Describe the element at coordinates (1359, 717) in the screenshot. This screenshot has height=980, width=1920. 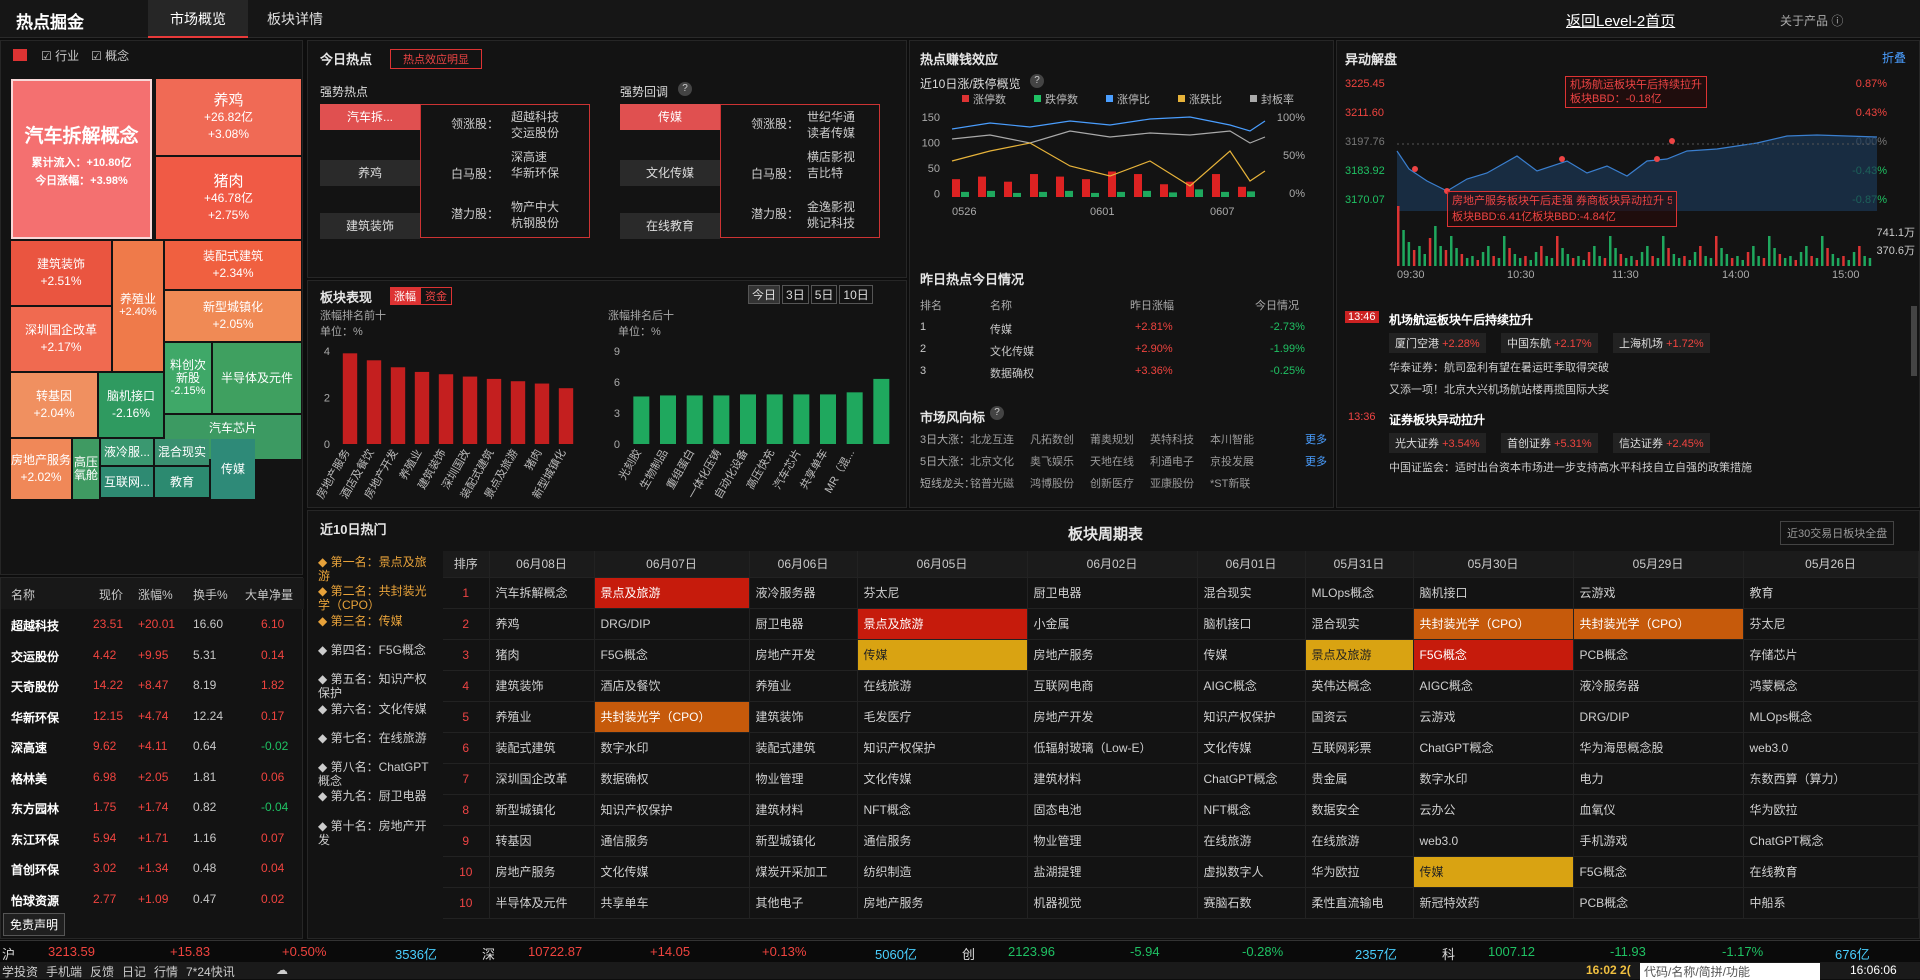
I see `period-cell: 国资云` at that location.